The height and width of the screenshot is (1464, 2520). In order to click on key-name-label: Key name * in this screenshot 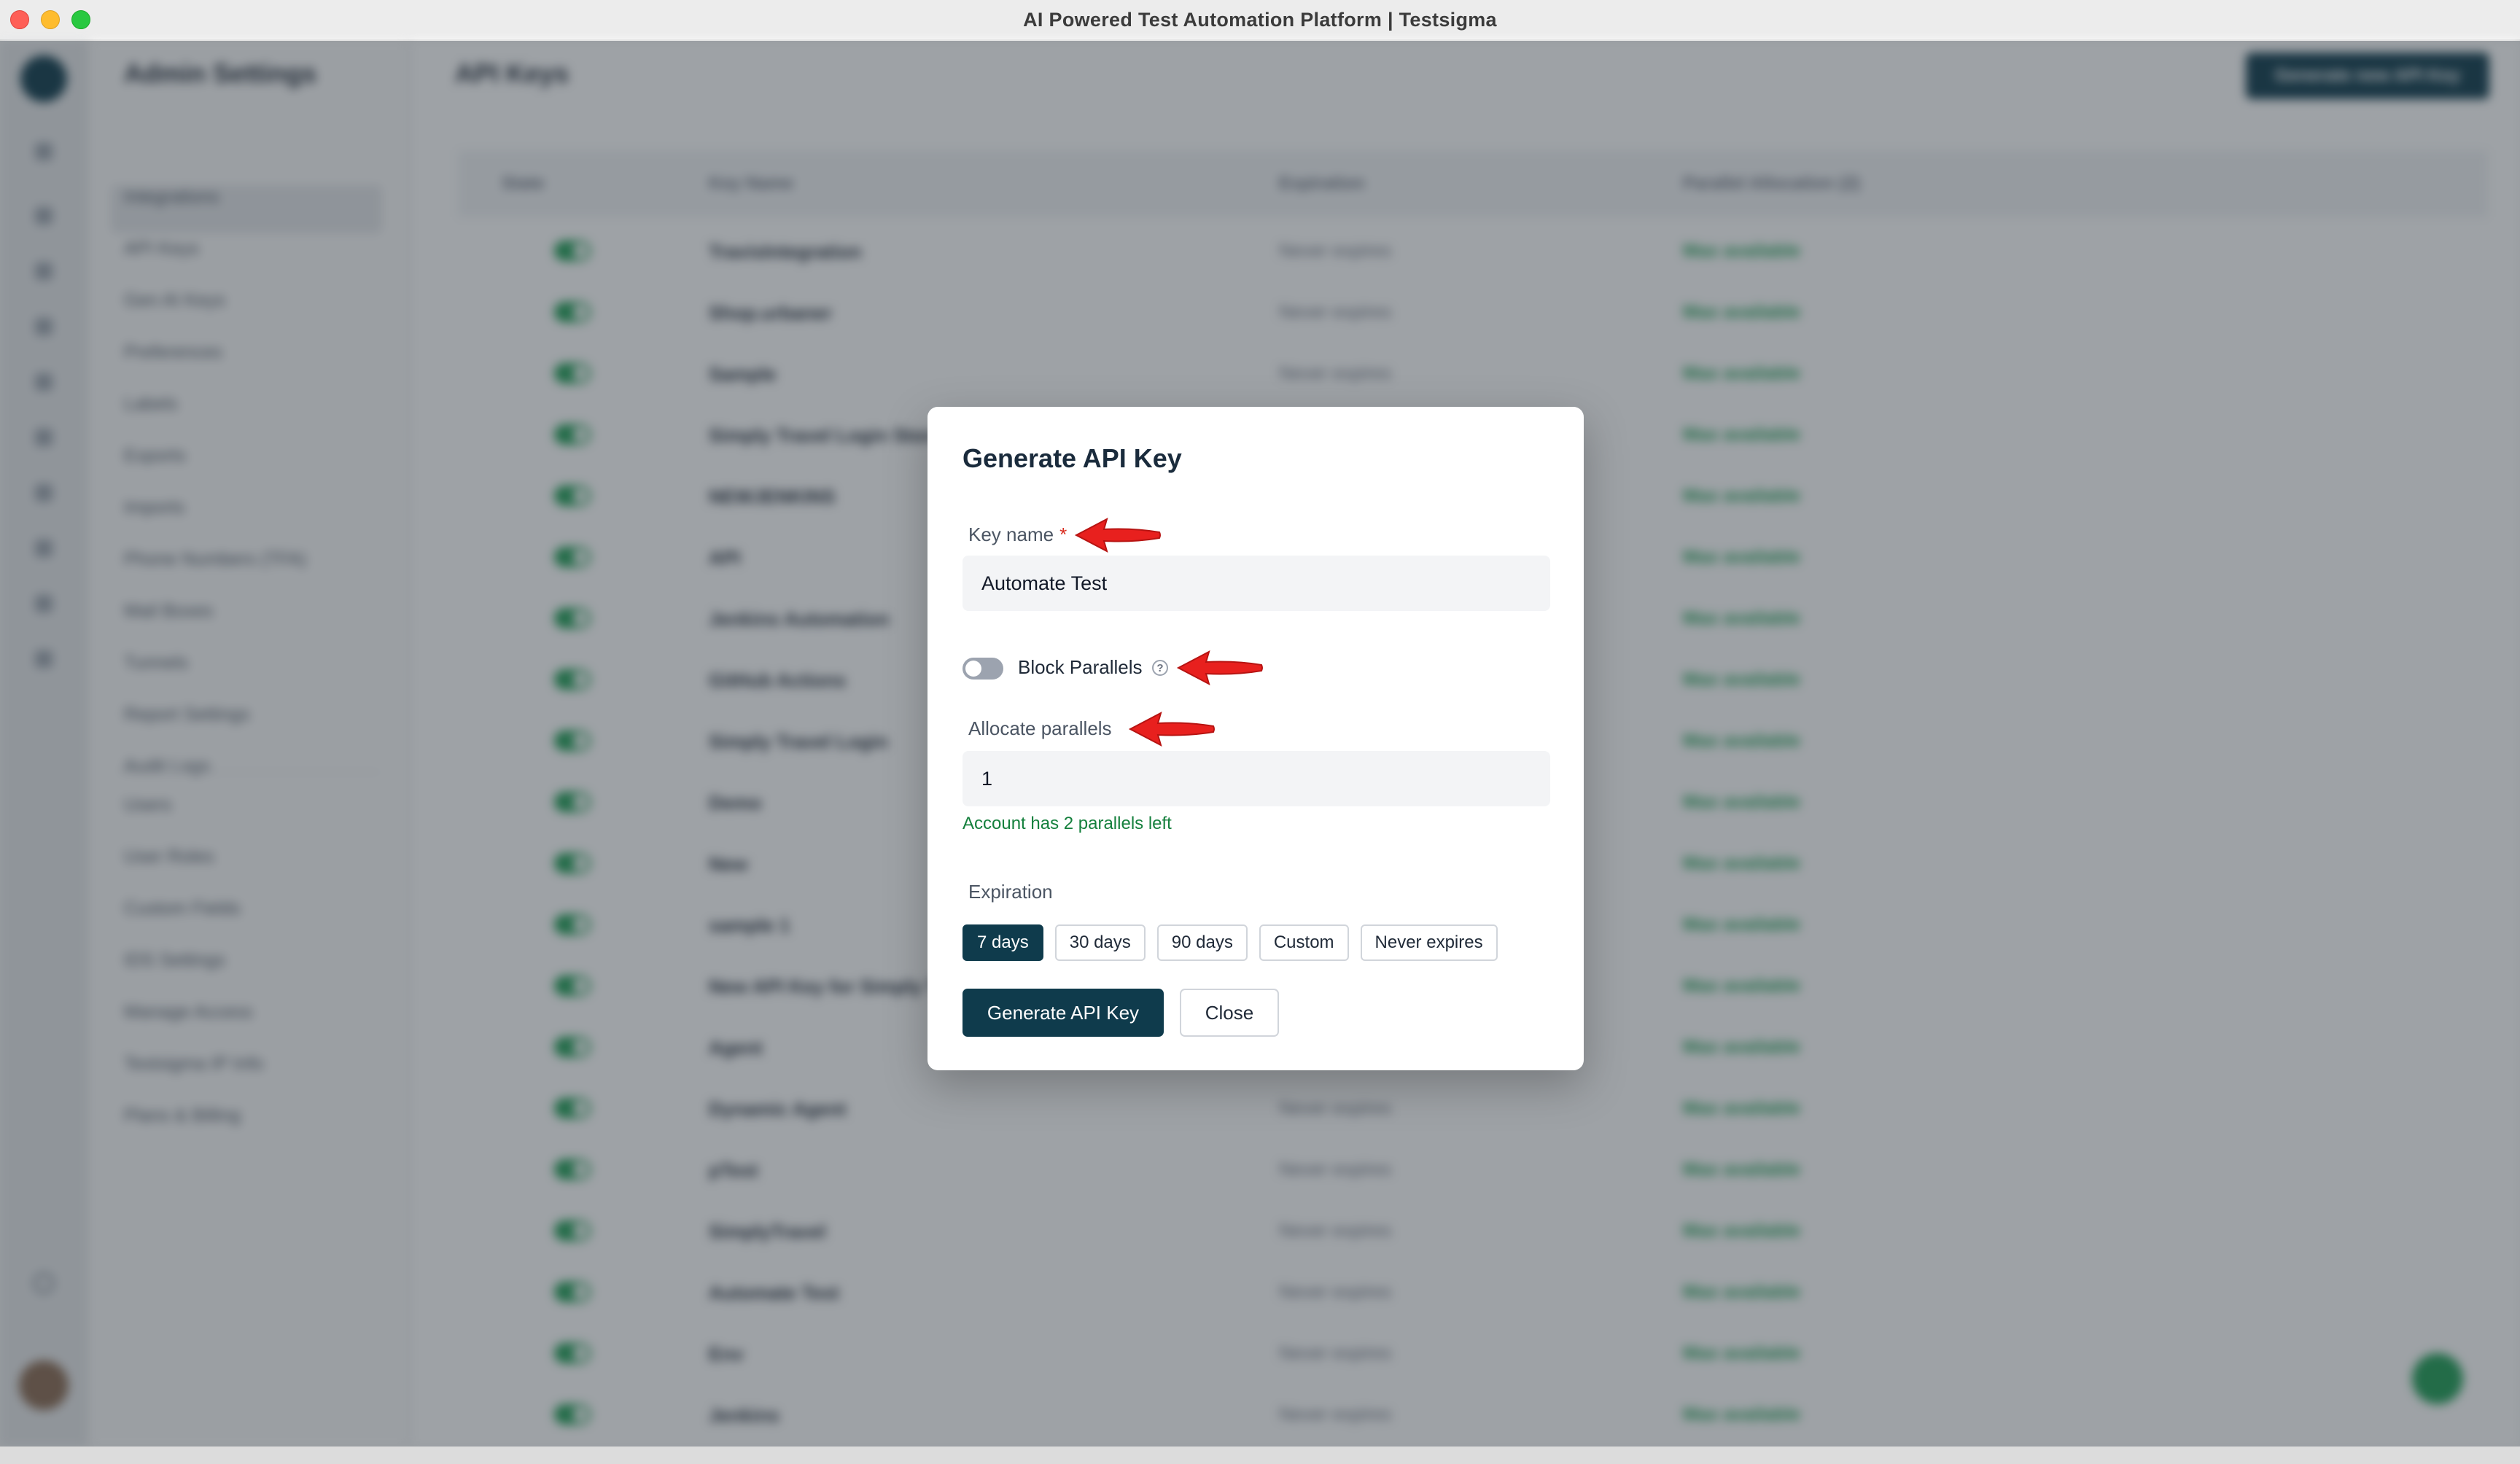, I will do `click(1017, 534)`.